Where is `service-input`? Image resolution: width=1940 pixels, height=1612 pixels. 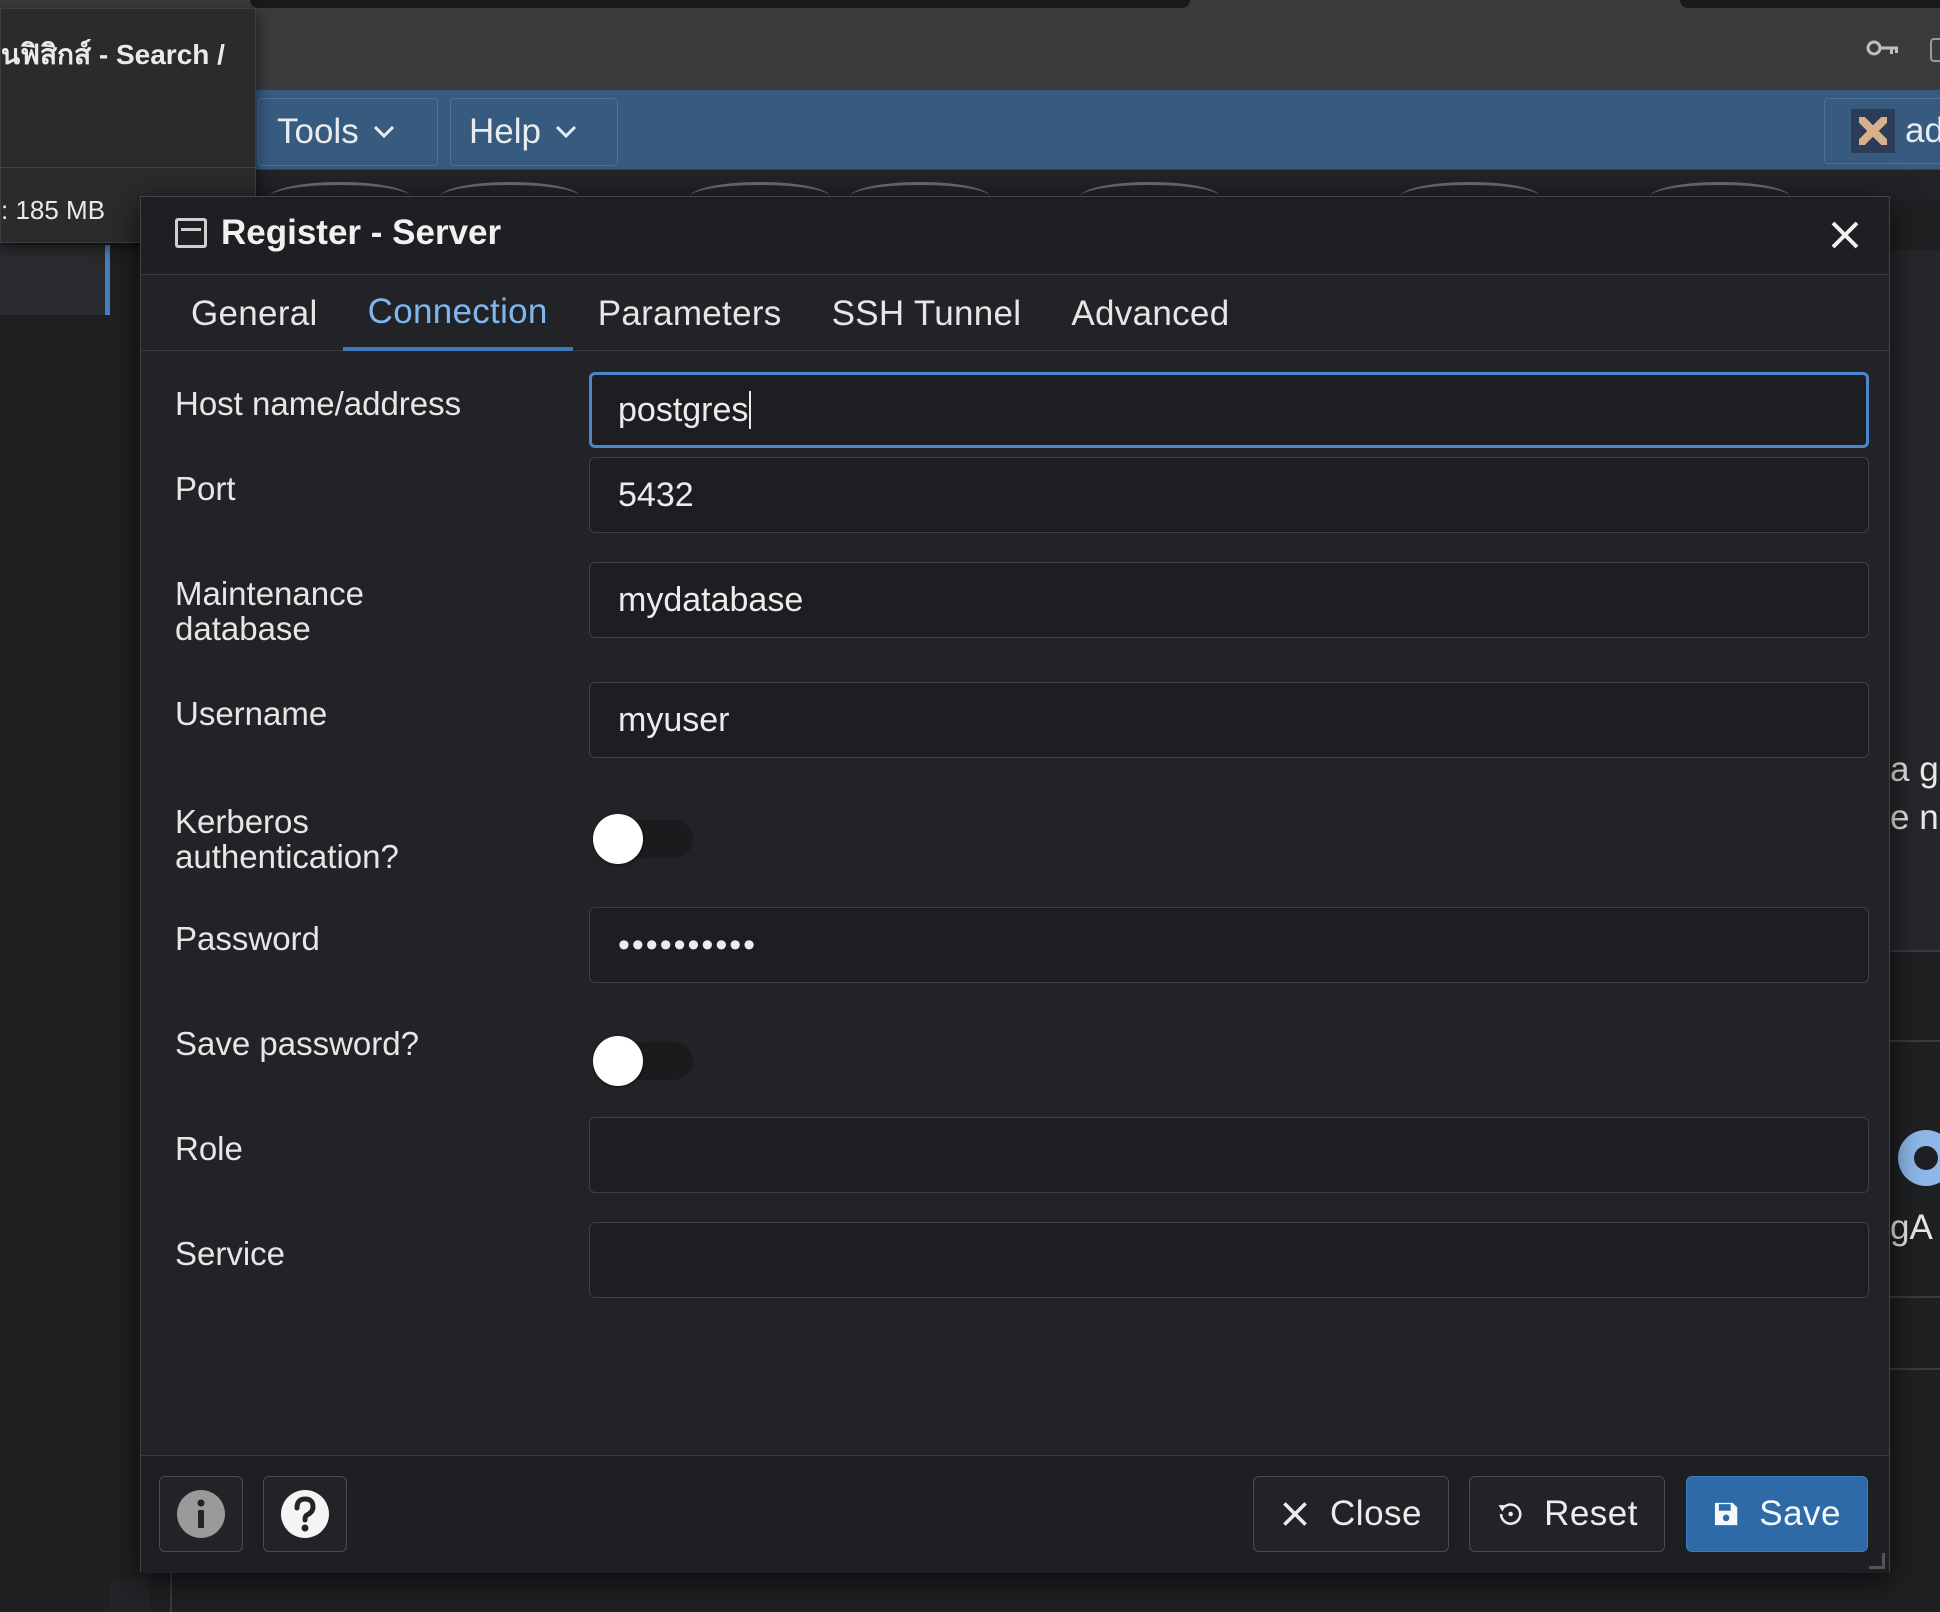
service-input is located at coordinates (1229, 1260).